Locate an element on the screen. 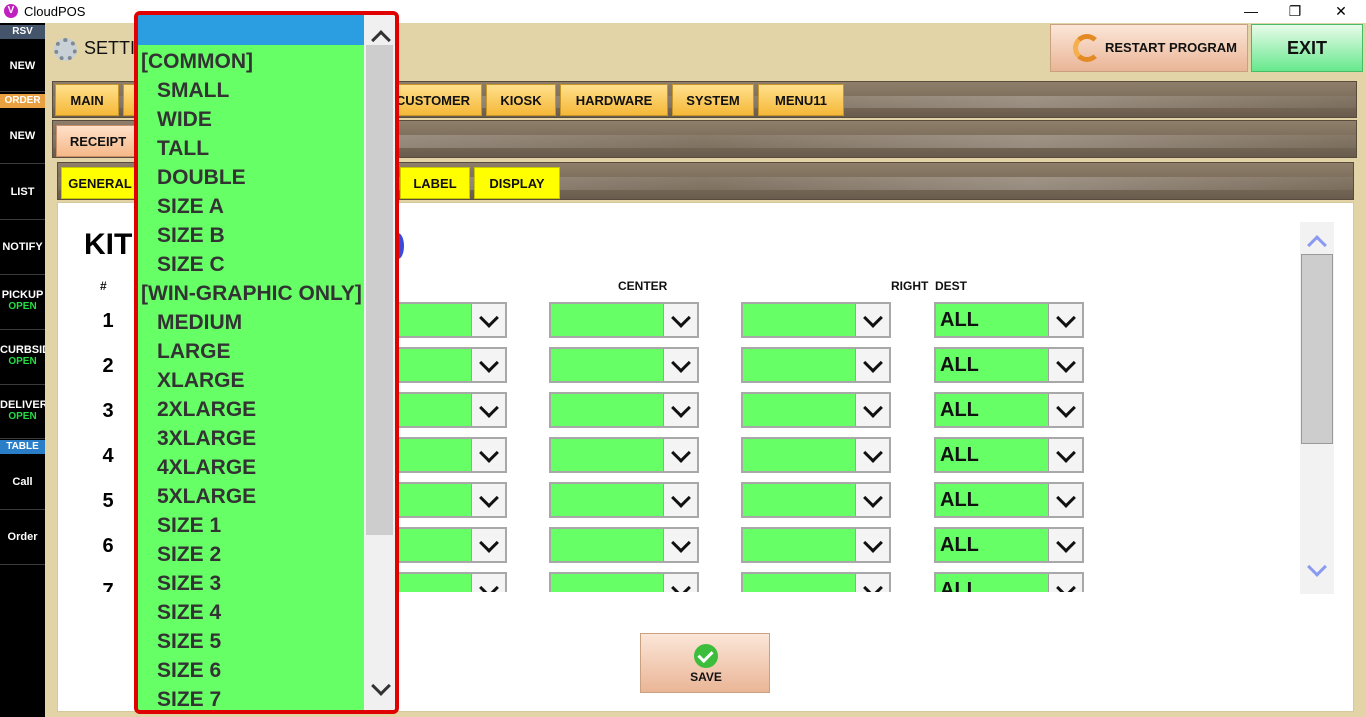  list-button: LIST is located at coordinates (22, 192).